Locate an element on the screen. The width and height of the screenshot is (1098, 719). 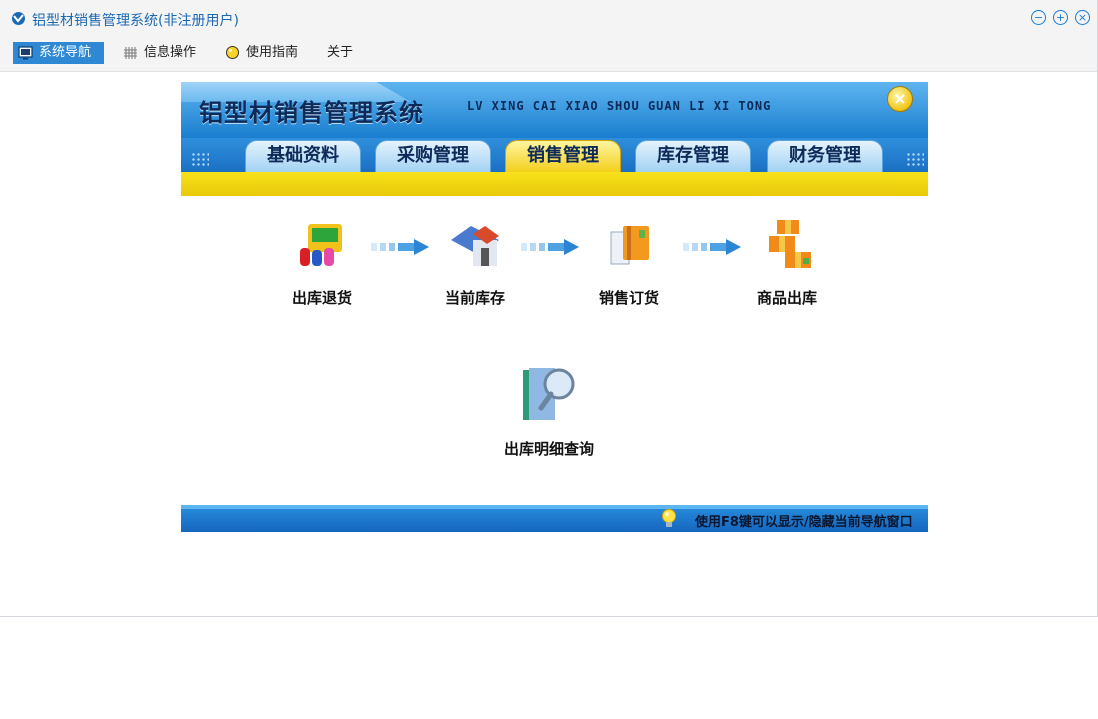
workflow-item-goods-out: 商品出库 is located at coordinates (787, 265).